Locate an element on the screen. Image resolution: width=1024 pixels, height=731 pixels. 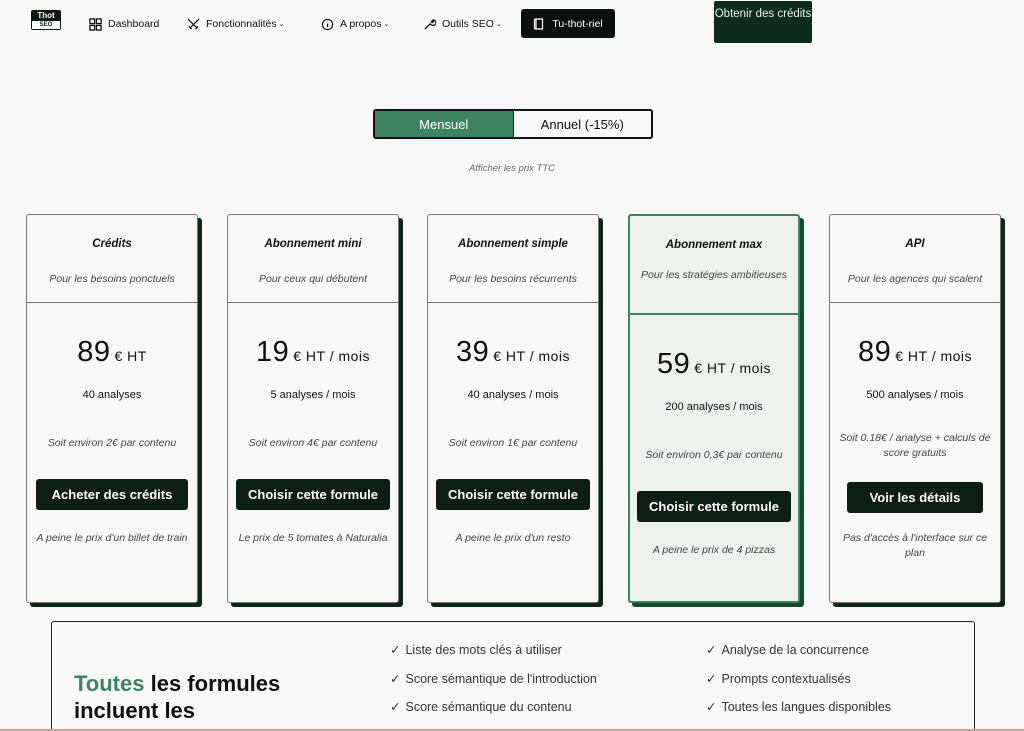
plan-title: API is located at coordinates (915, 244).